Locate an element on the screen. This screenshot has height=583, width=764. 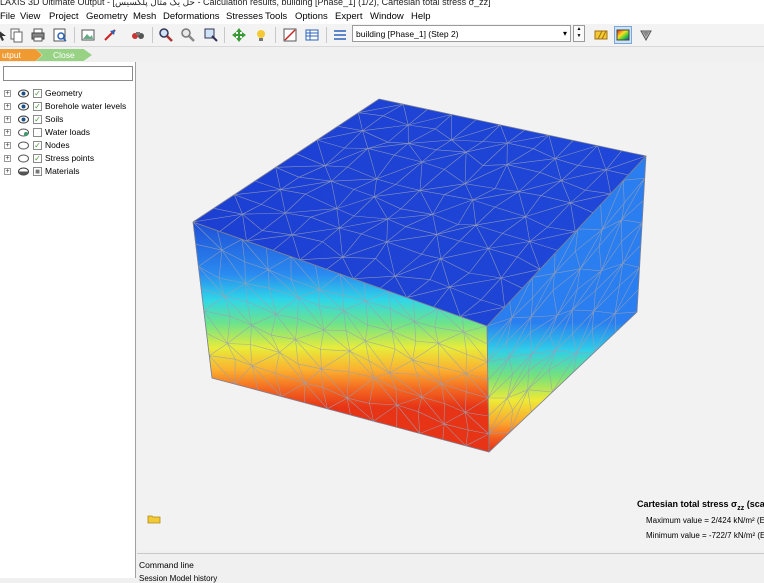
camera-icon is located at coordinates (138, 35).